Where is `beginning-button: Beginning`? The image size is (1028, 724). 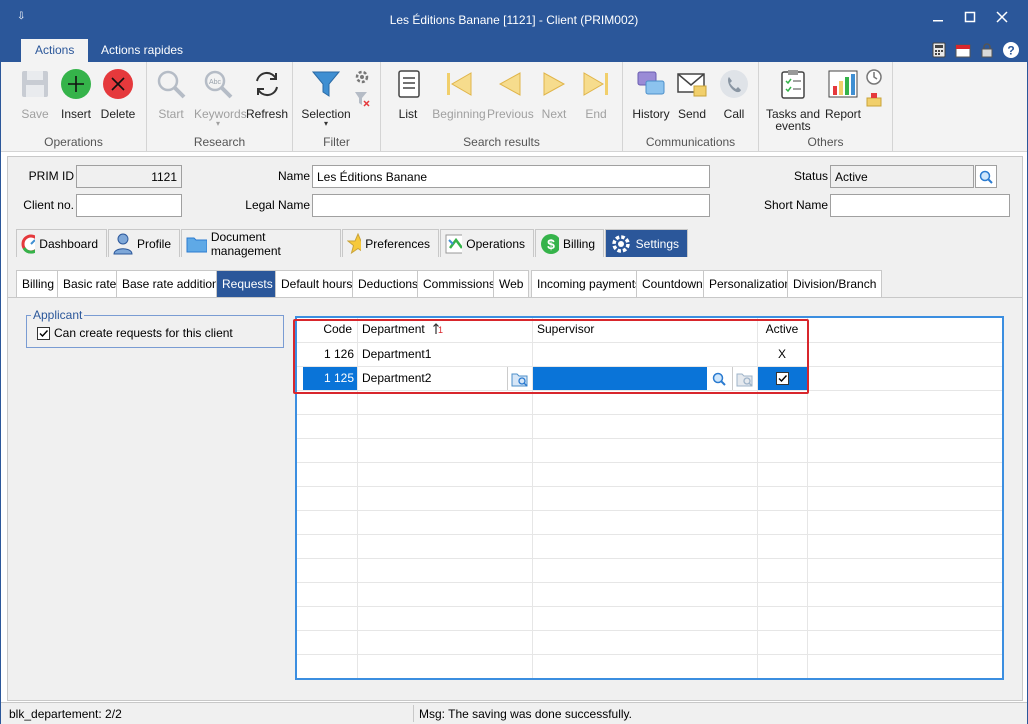
beginning-button: Beginning is located at coordinates (459, 98).